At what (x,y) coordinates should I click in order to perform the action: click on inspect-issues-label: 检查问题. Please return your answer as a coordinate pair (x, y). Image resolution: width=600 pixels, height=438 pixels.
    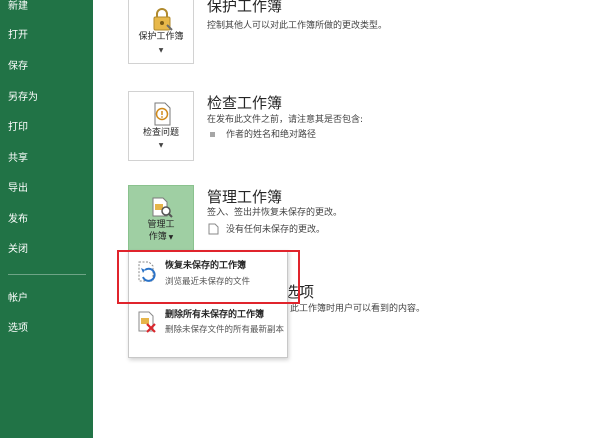
    Looking at the image, I should click on (160, 133).